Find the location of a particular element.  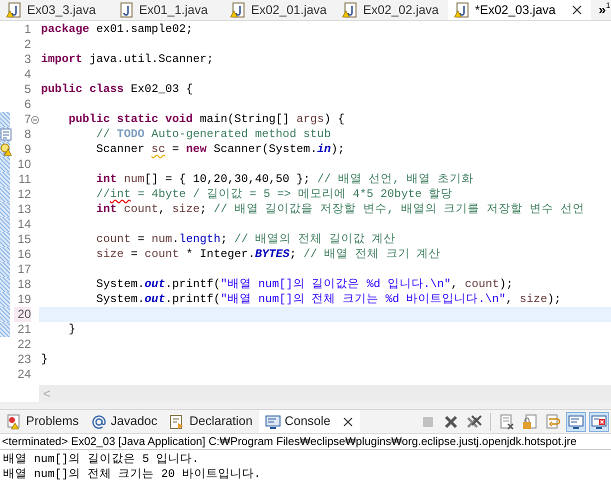

line-number: 15 is located at coordinates (23, 239).